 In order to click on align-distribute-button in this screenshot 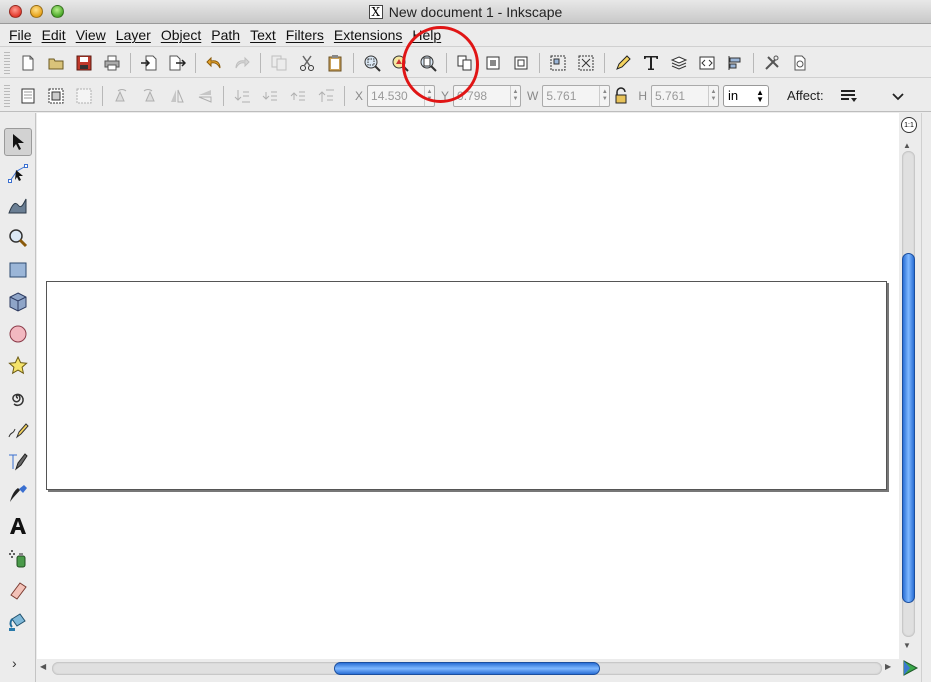, I will do `click(735, 63)`.